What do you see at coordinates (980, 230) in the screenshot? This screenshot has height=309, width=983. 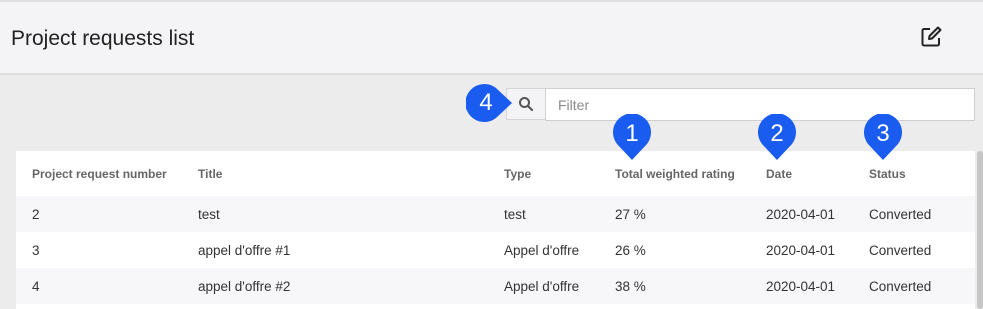 I see `vertical-scrollbar` at bounding box center [980, 230].